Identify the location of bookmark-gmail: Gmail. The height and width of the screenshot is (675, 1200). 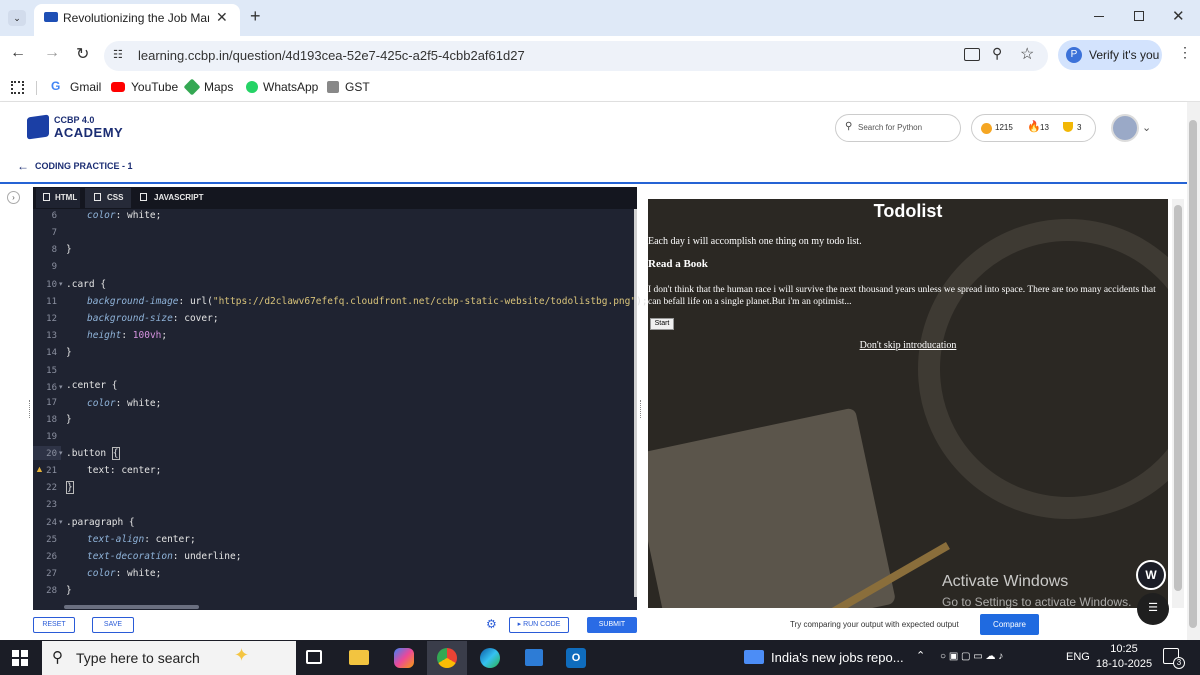
(85, 87).